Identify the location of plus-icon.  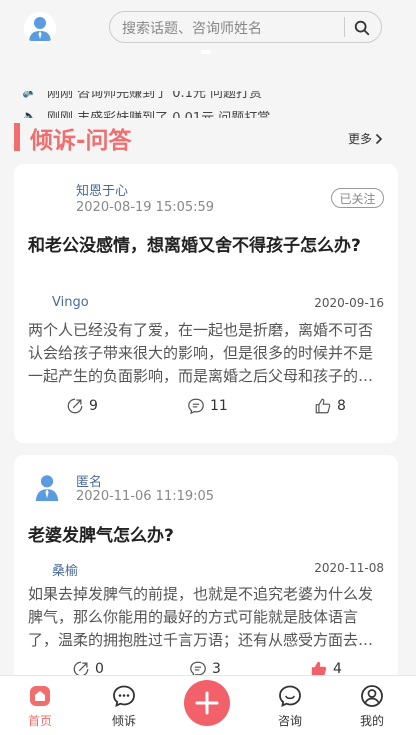
(207, 703).